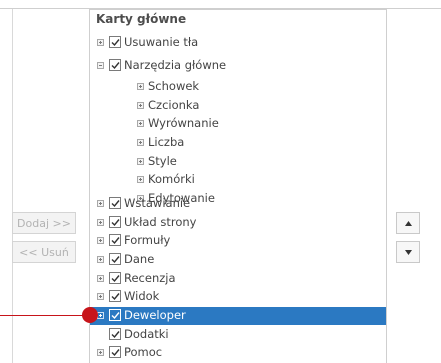 This screenshot has width=441, height=363. Describe the element at coordinates (139, 259) in the screenshot. I see `tree-item-label: Dane` at that location.